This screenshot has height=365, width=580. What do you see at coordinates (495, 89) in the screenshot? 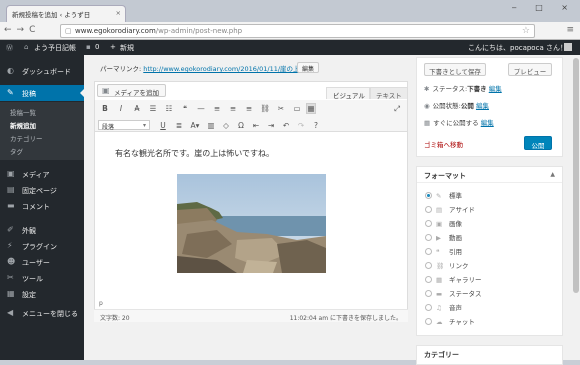
I see `status-edit-link: 編集` at bounding box center [495, 89].